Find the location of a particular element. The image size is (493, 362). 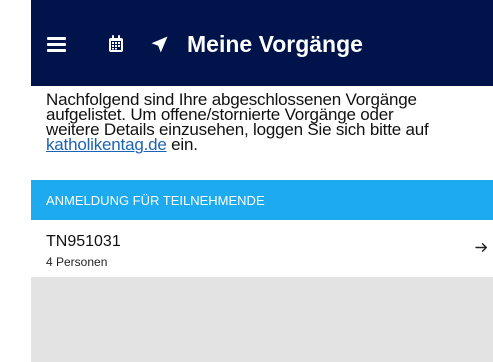

katholikentag-link: katholikentag.de is located at coordinates (106, 144).